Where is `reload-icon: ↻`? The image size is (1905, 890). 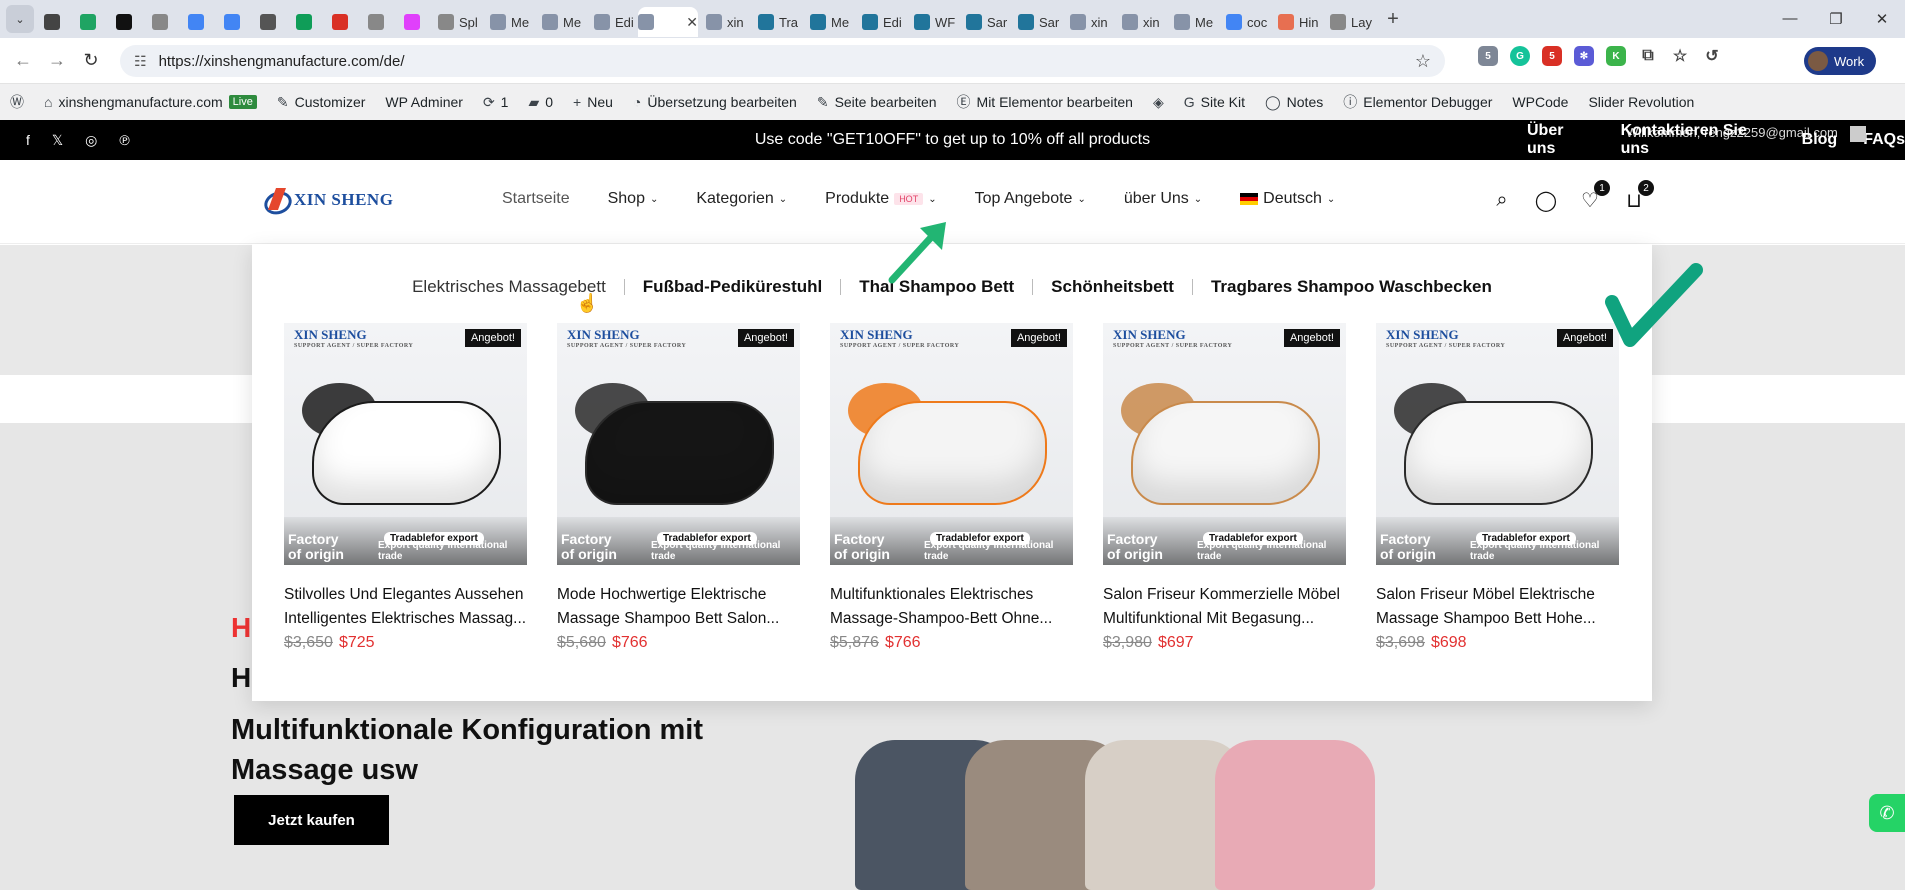
reload-icon: ↻ is located at coordinates (91, 60).